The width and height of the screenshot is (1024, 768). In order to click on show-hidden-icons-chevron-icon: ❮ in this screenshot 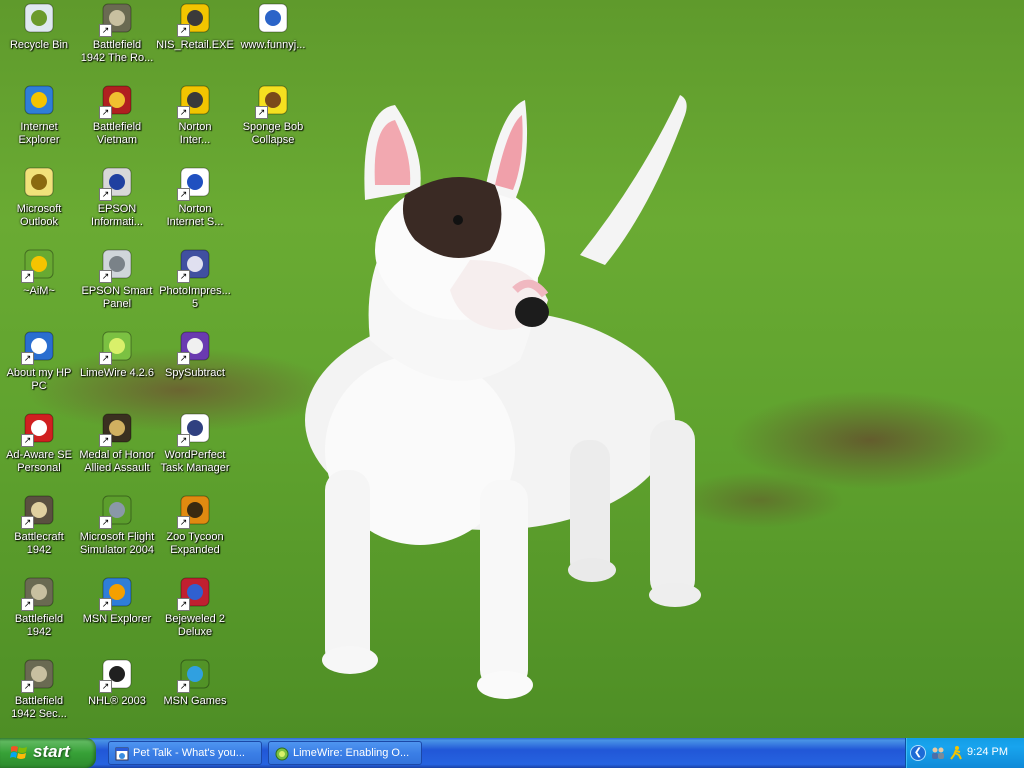, I will do `click(918, 753)`.